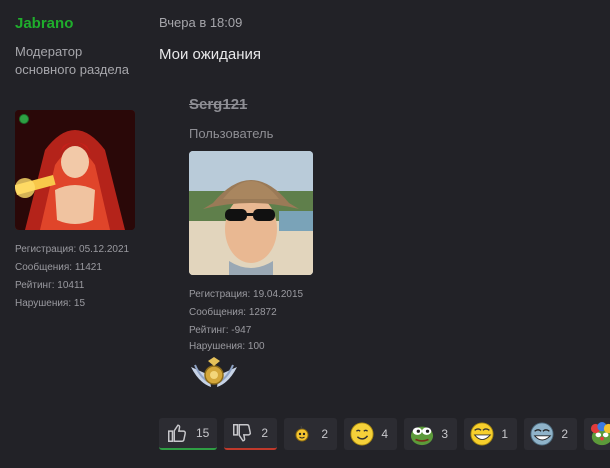  What do you see at coordinates (302, 434) in the screenshot?
I see `small-bee-emoji-icon` at bounding box center [302, 434].